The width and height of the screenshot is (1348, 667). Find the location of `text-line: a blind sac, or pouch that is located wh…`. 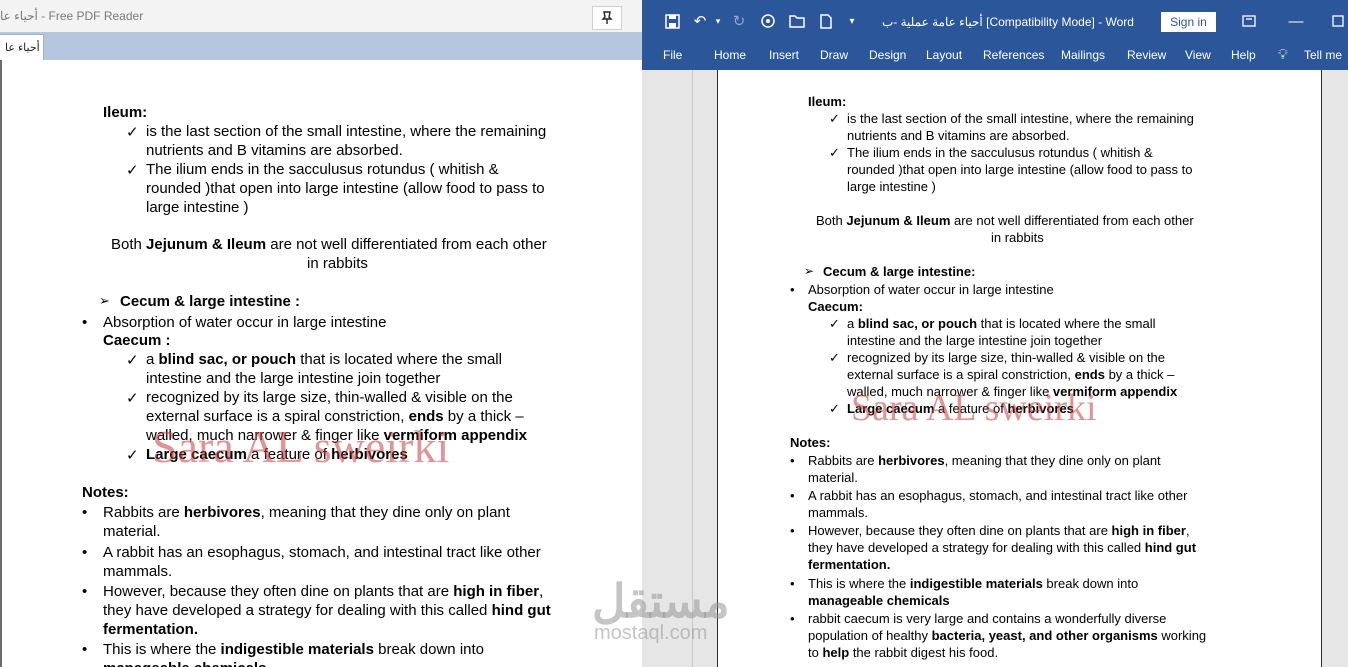

text-line: a blind sac, or pouch that is located wh… is located at coordinates (1001, 323).